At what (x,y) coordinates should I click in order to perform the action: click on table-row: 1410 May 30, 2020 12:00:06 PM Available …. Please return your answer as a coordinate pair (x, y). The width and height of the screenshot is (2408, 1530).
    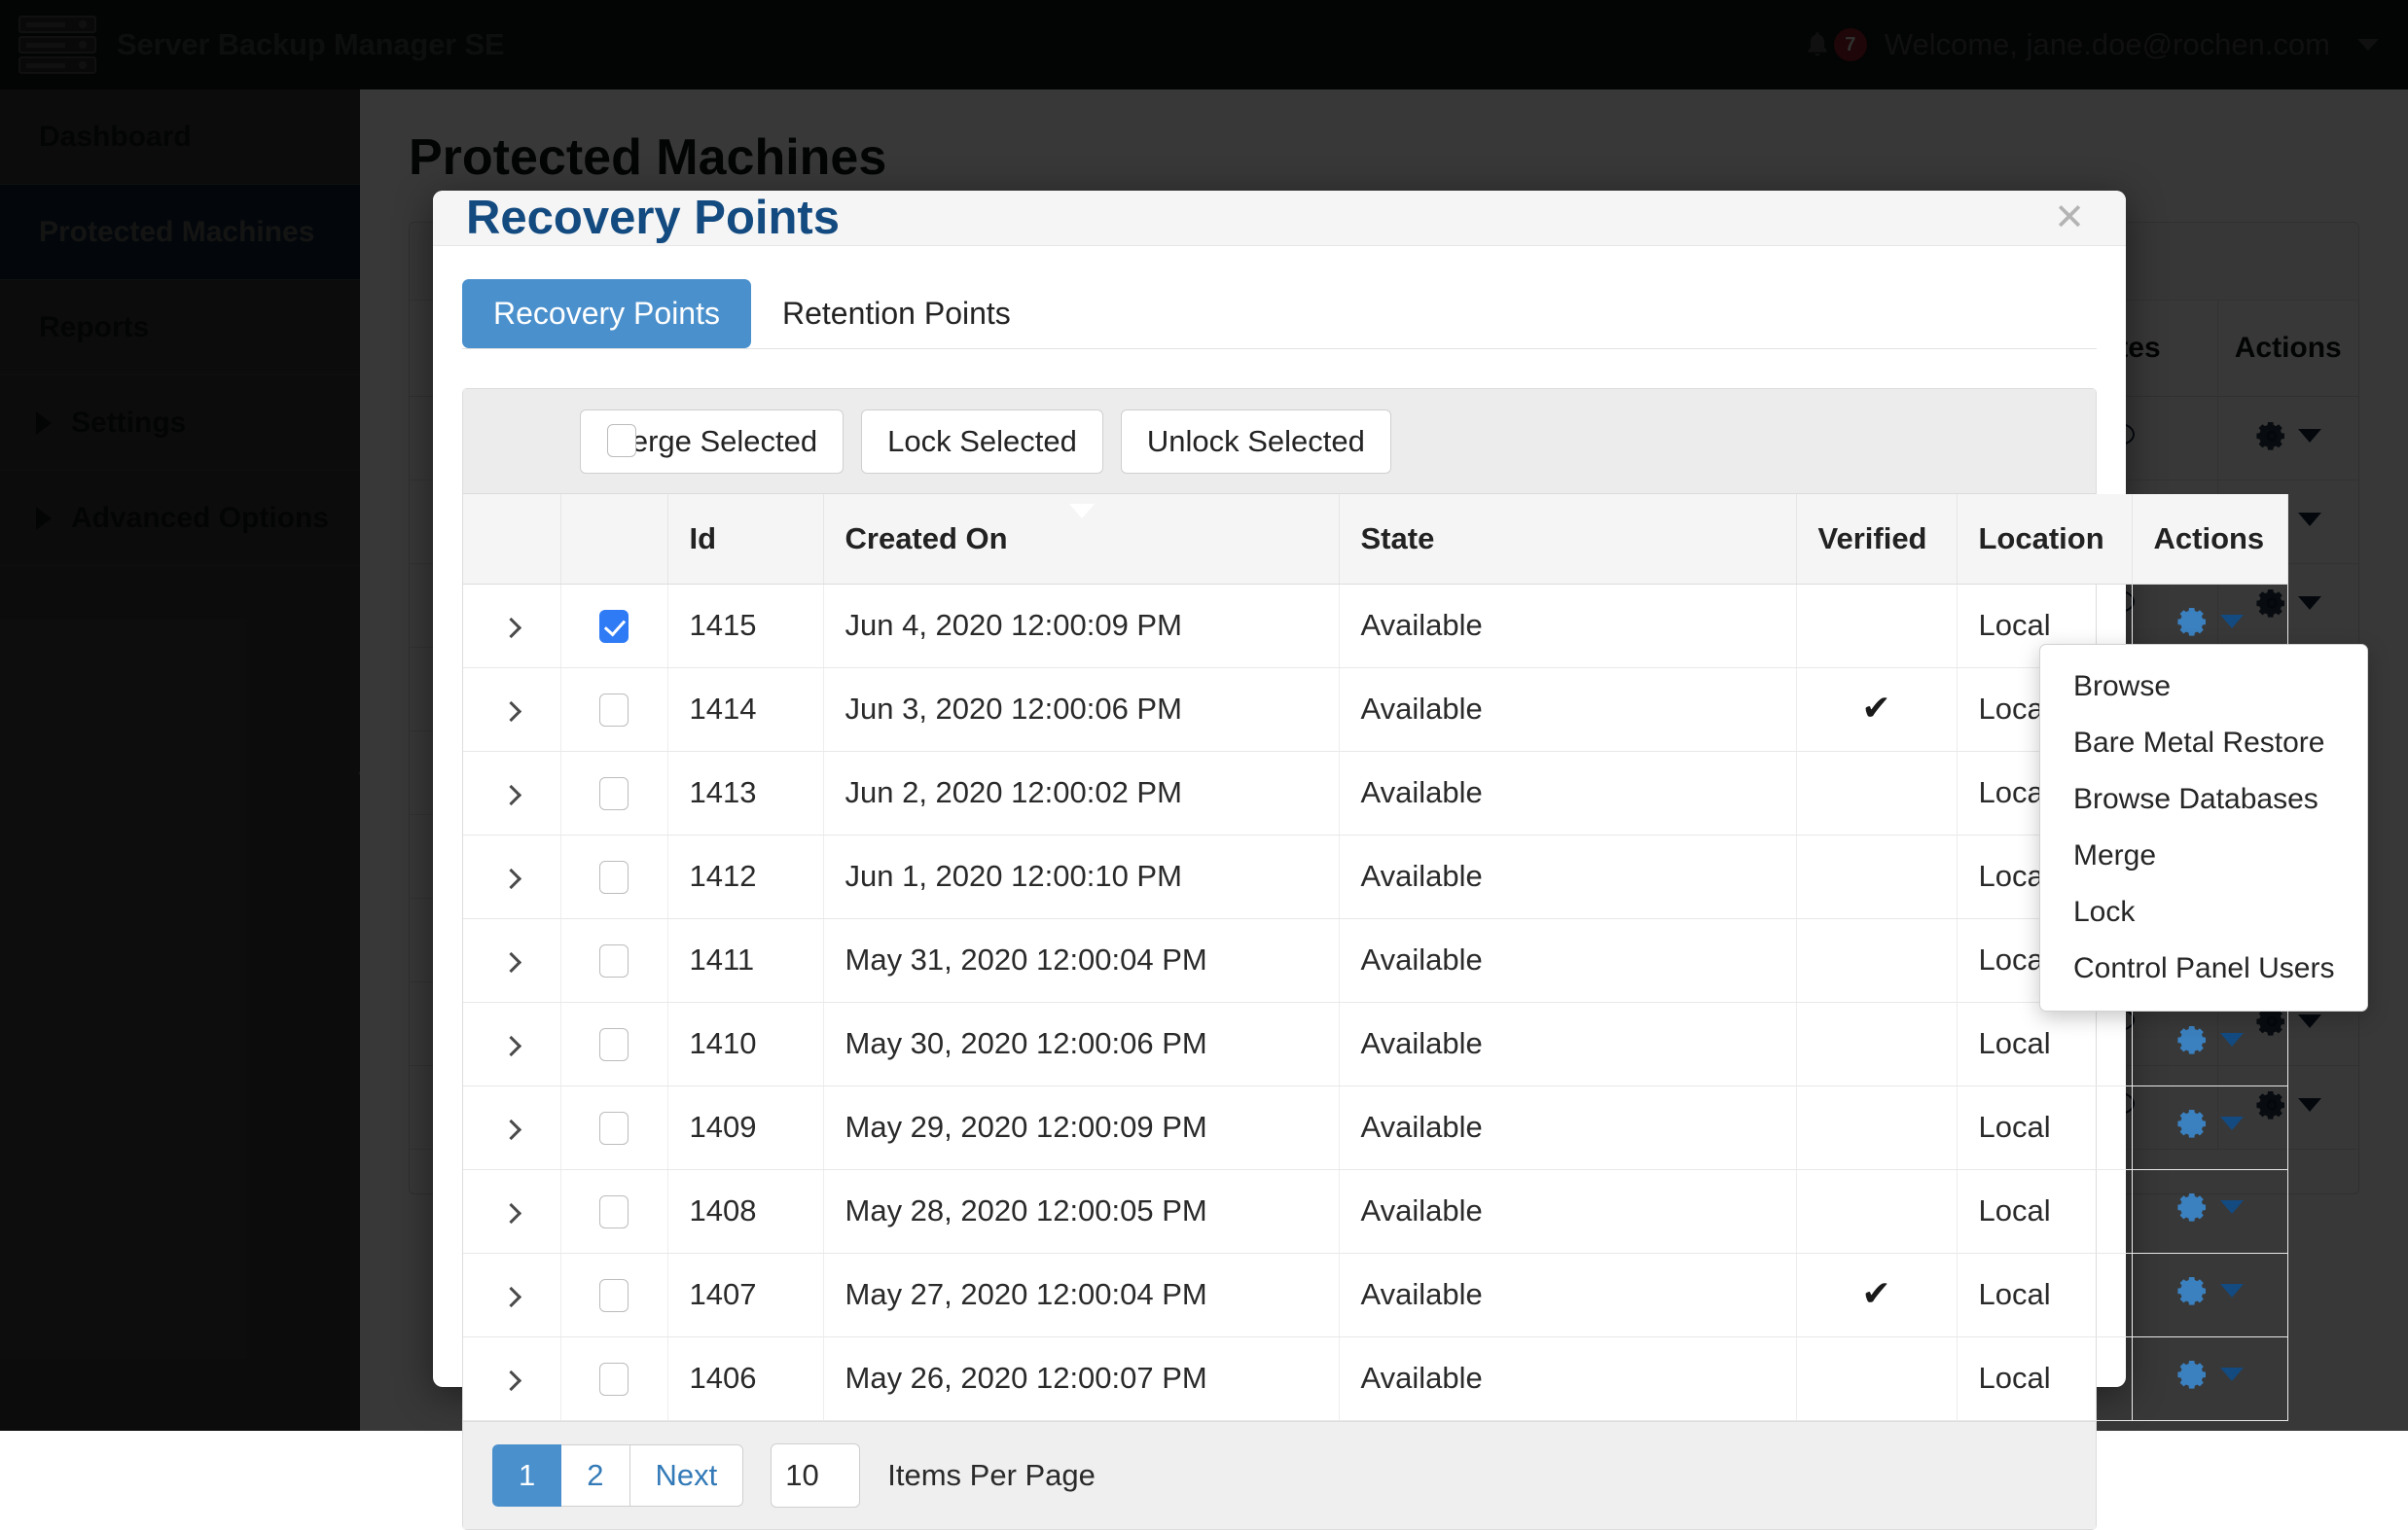
    Looking at the image, I should click on (1375, 1043).